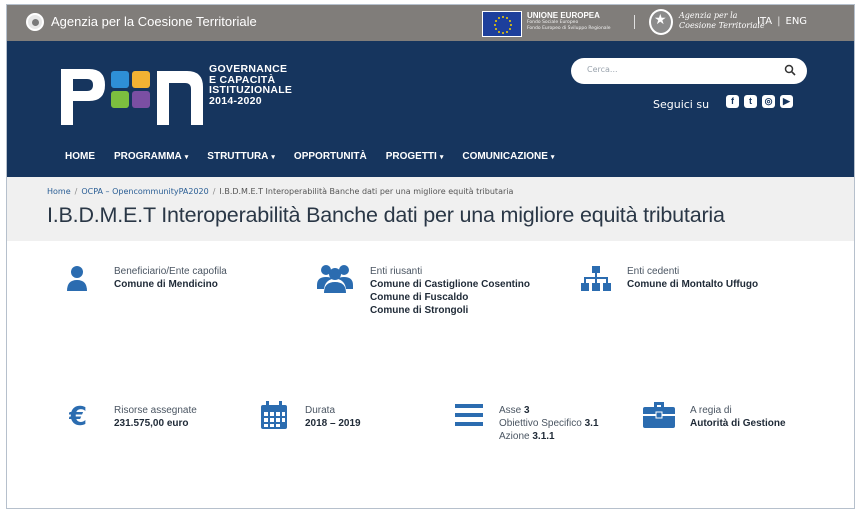  I want to click on nav-programma: PROGRAMMA ▾, so click(151, 156).